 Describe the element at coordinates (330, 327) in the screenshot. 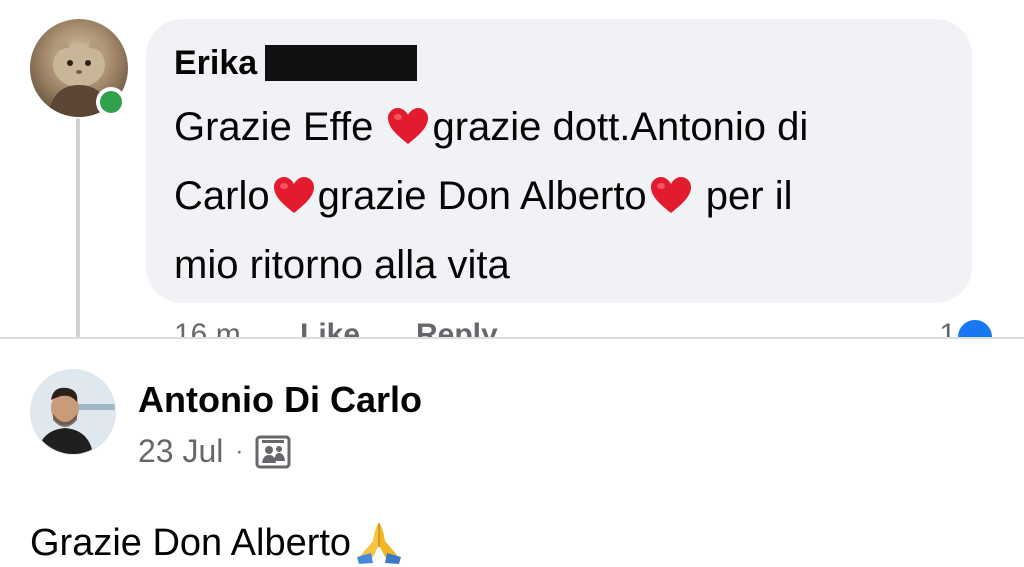

I see `like-button: Like` at that location.